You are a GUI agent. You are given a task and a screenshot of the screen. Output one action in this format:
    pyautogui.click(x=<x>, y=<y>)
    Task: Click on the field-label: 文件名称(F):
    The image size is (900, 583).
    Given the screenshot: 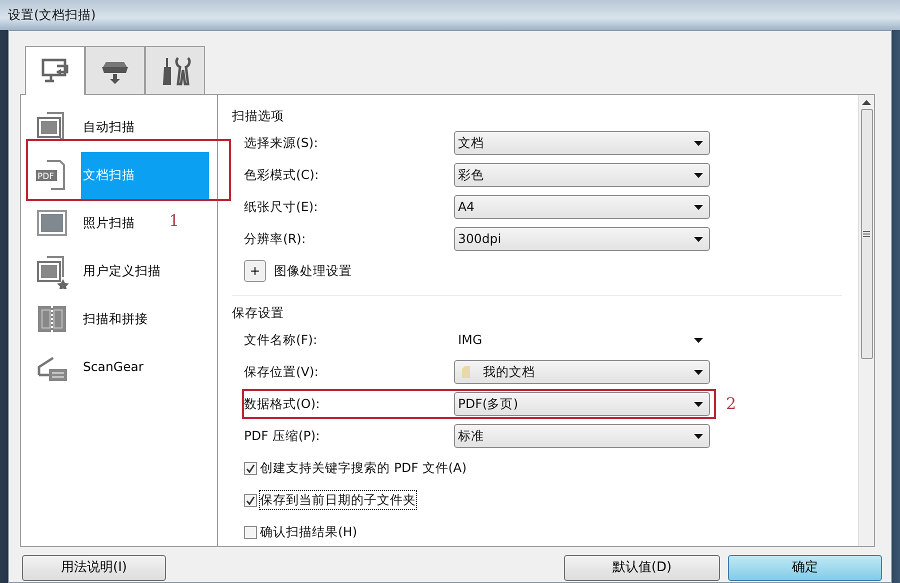 What is the action you would take?
    pyautogui.click(x=281, y=339)
    